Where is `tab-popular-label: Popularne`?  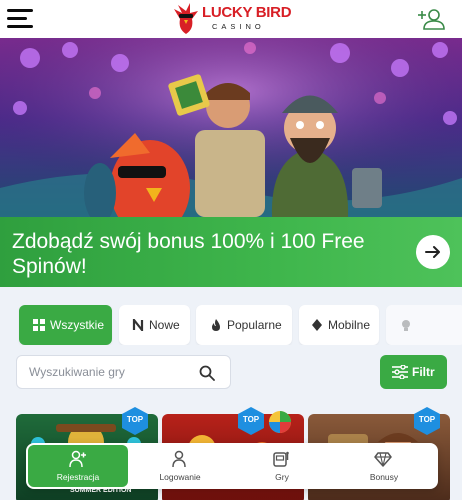
tab-popular-label: Popularne is located at coordinates (254, 325).